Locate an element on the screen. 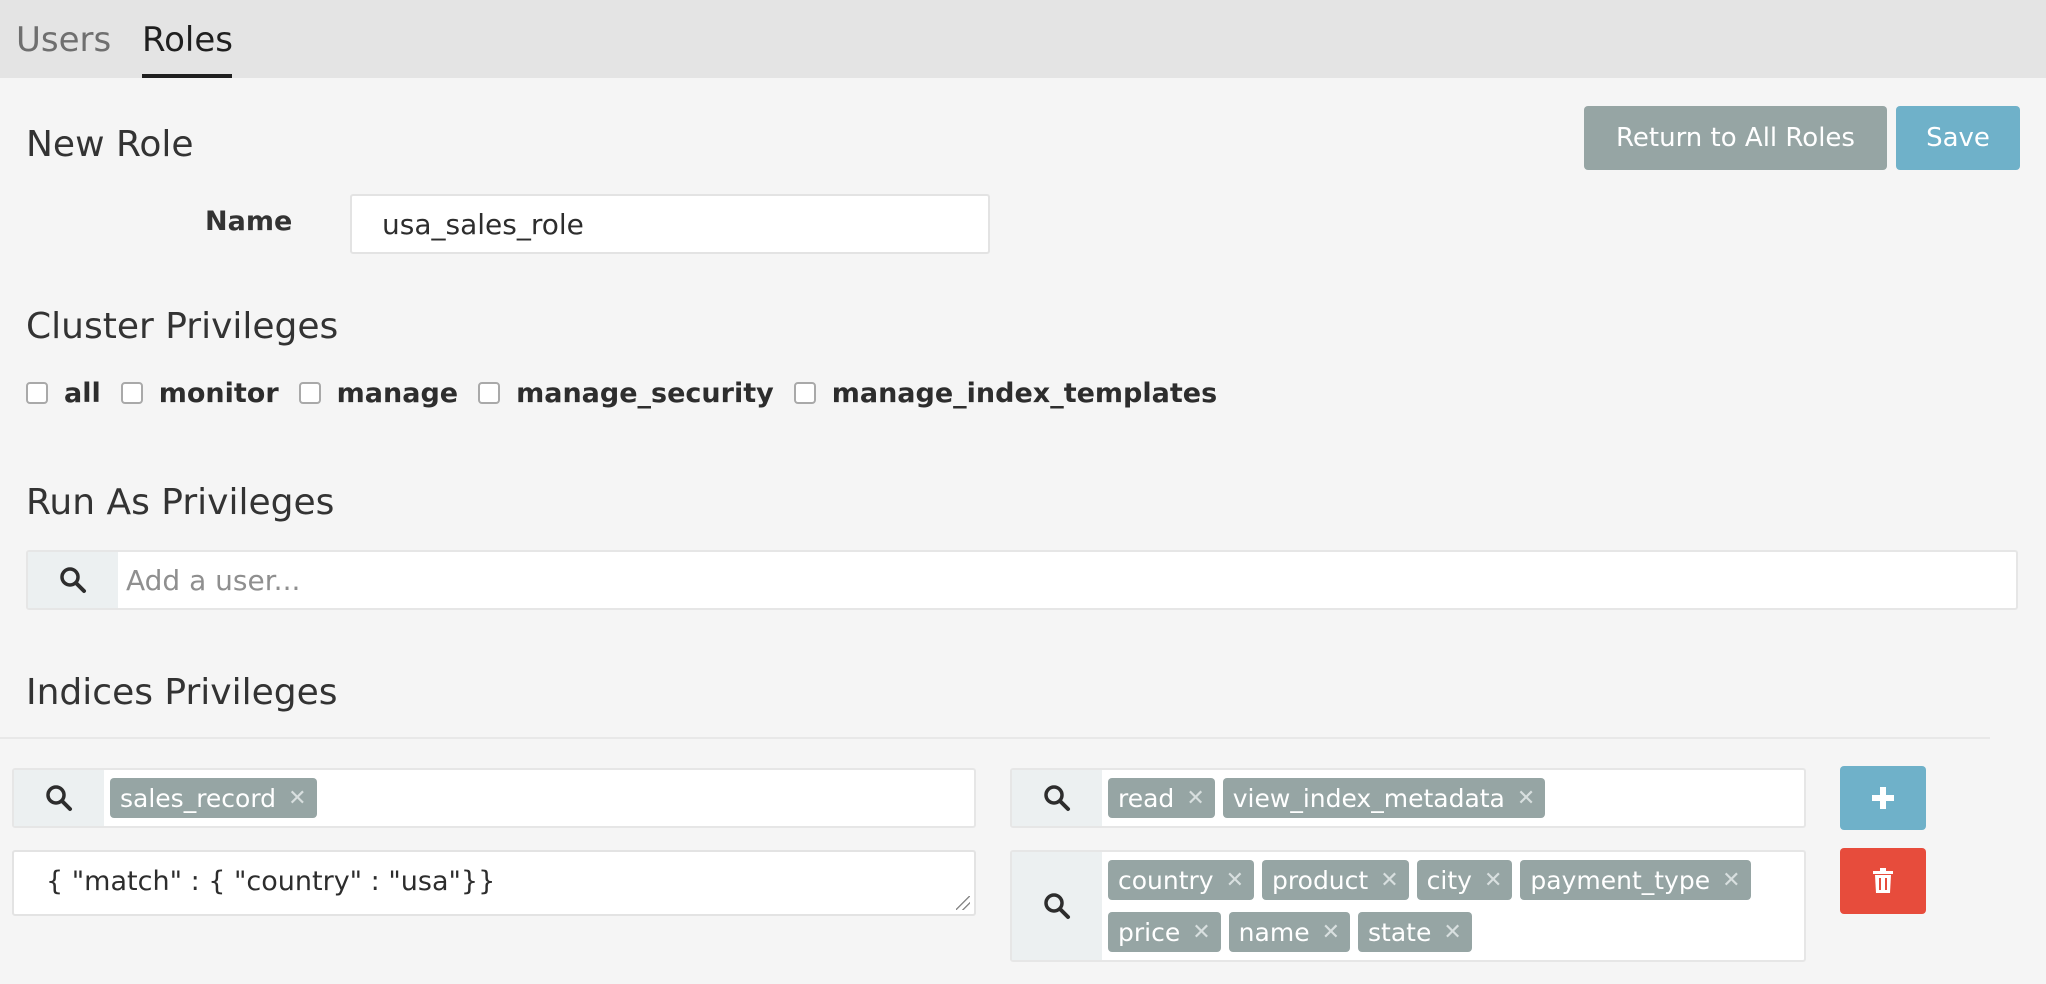  privilege-tag: read ✕ is located at coordinates (1161, 798).